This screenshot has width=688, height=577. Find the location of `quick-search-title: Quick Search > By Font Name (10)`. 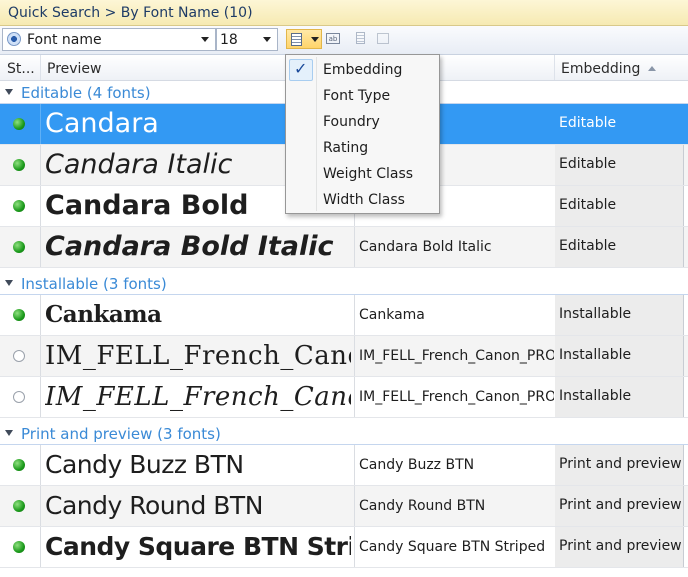

quick-search-title: Quick Search > By Font Name (10) is located at coordinates (344, 13).